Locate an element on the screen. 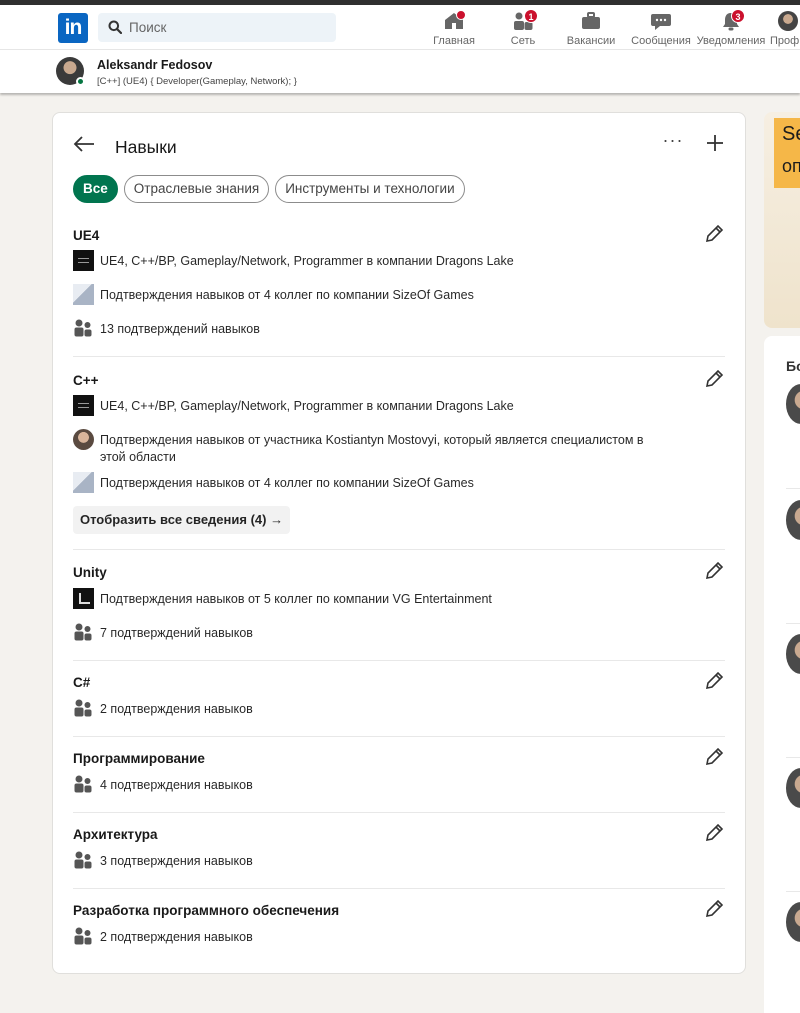 Image resolution: width=800 pixels, height=1013 pixels. promo-text-bottom: оп is located at coordinates (791, 166).